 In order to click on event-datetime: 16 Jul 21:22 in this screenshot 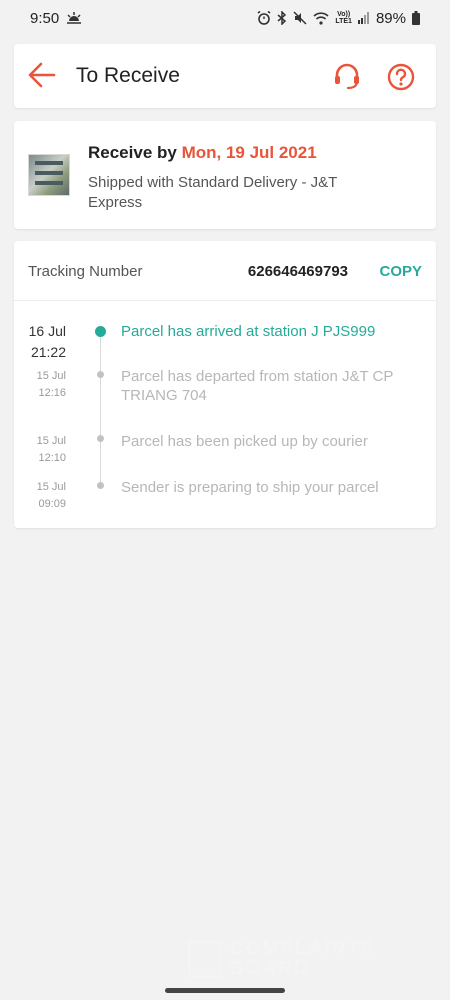, I will do `click(40, 342)`.